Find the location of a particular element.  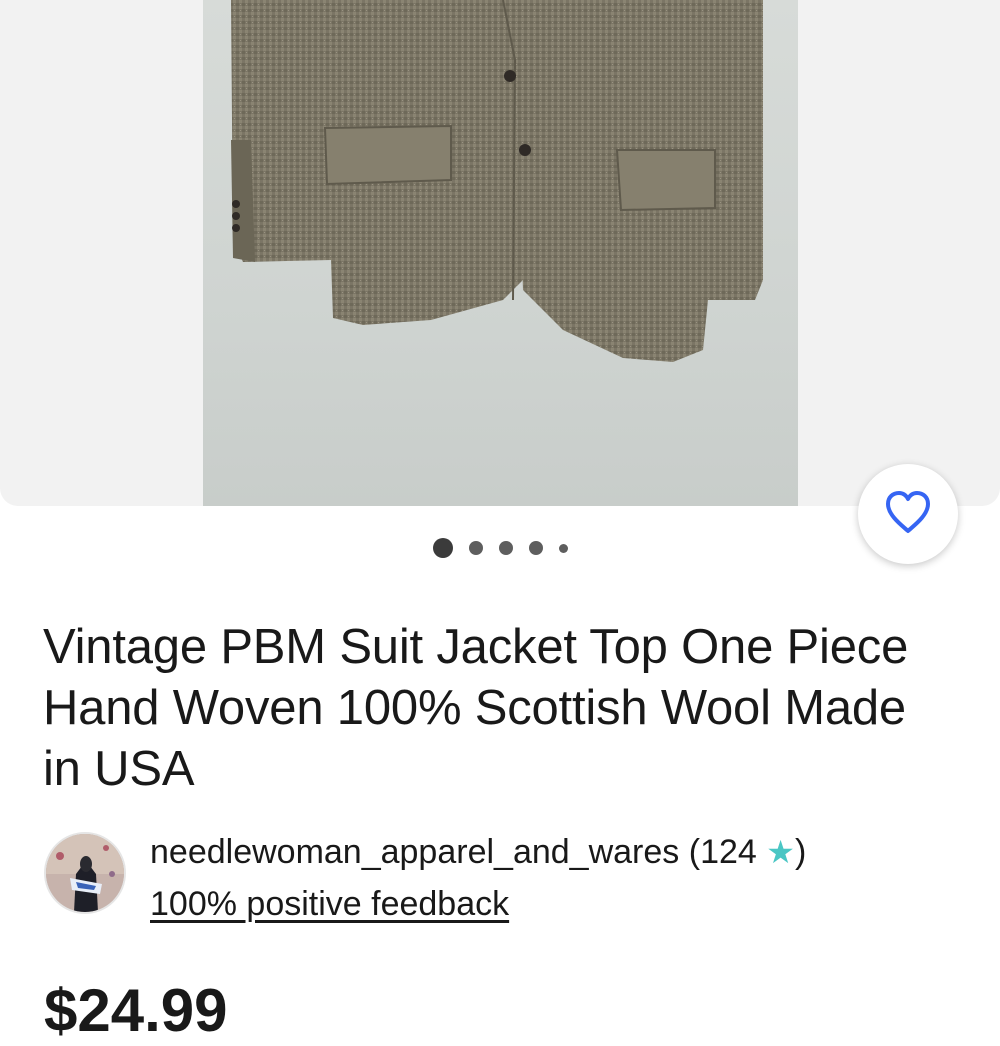

pager-dot-active is located at coordinates (442, 548).